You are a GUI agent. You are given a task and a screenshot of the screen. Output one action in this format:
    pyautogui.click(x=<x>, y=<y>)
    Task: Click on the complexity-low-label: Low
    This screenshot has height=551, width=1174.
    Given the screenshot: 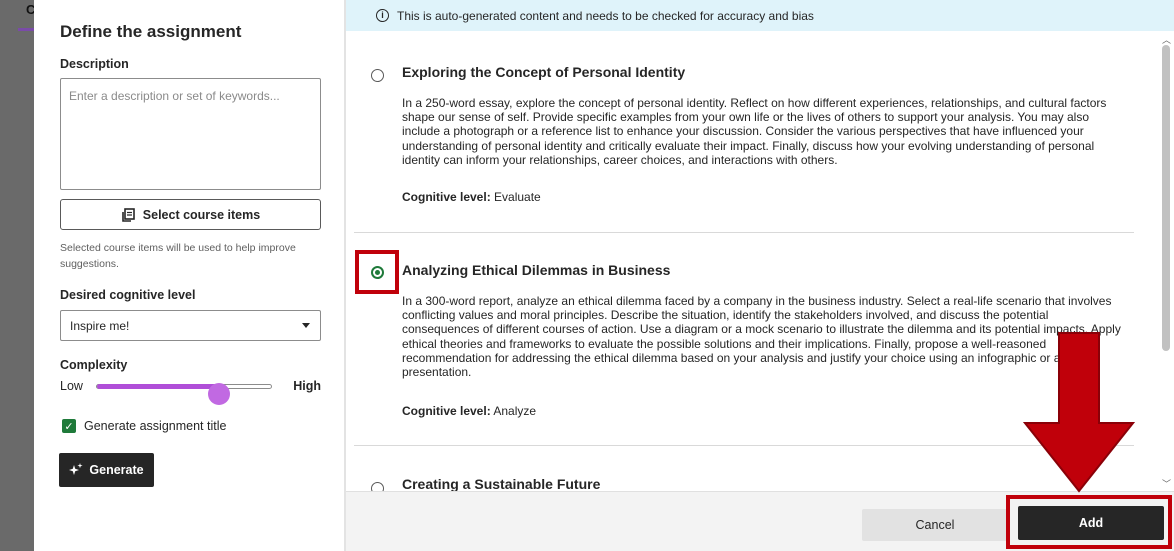 What is the action you would take?
    pyautogui.click(x=71, y=386)
    